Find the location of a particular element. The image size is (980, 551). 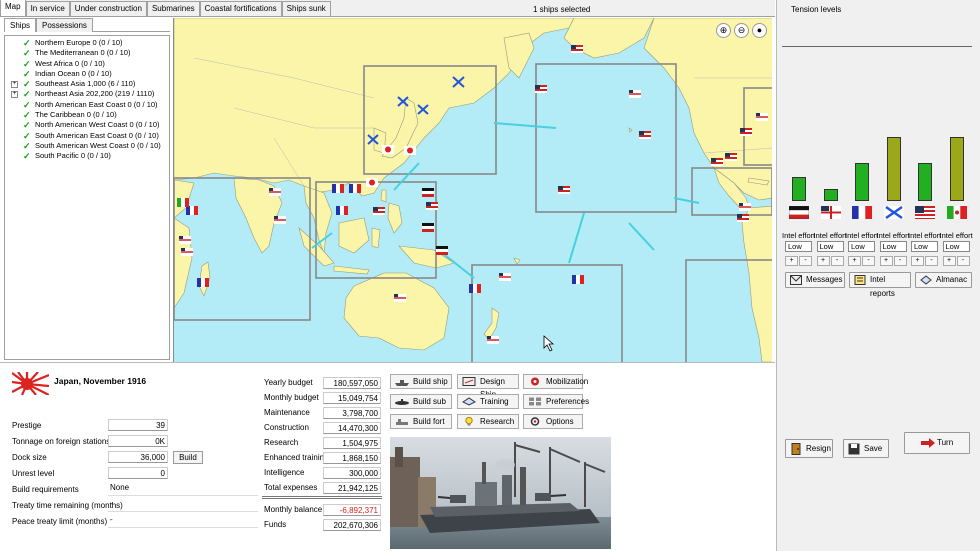

japan-rising-sun-flag-icon is located at coordinates (30, 383).